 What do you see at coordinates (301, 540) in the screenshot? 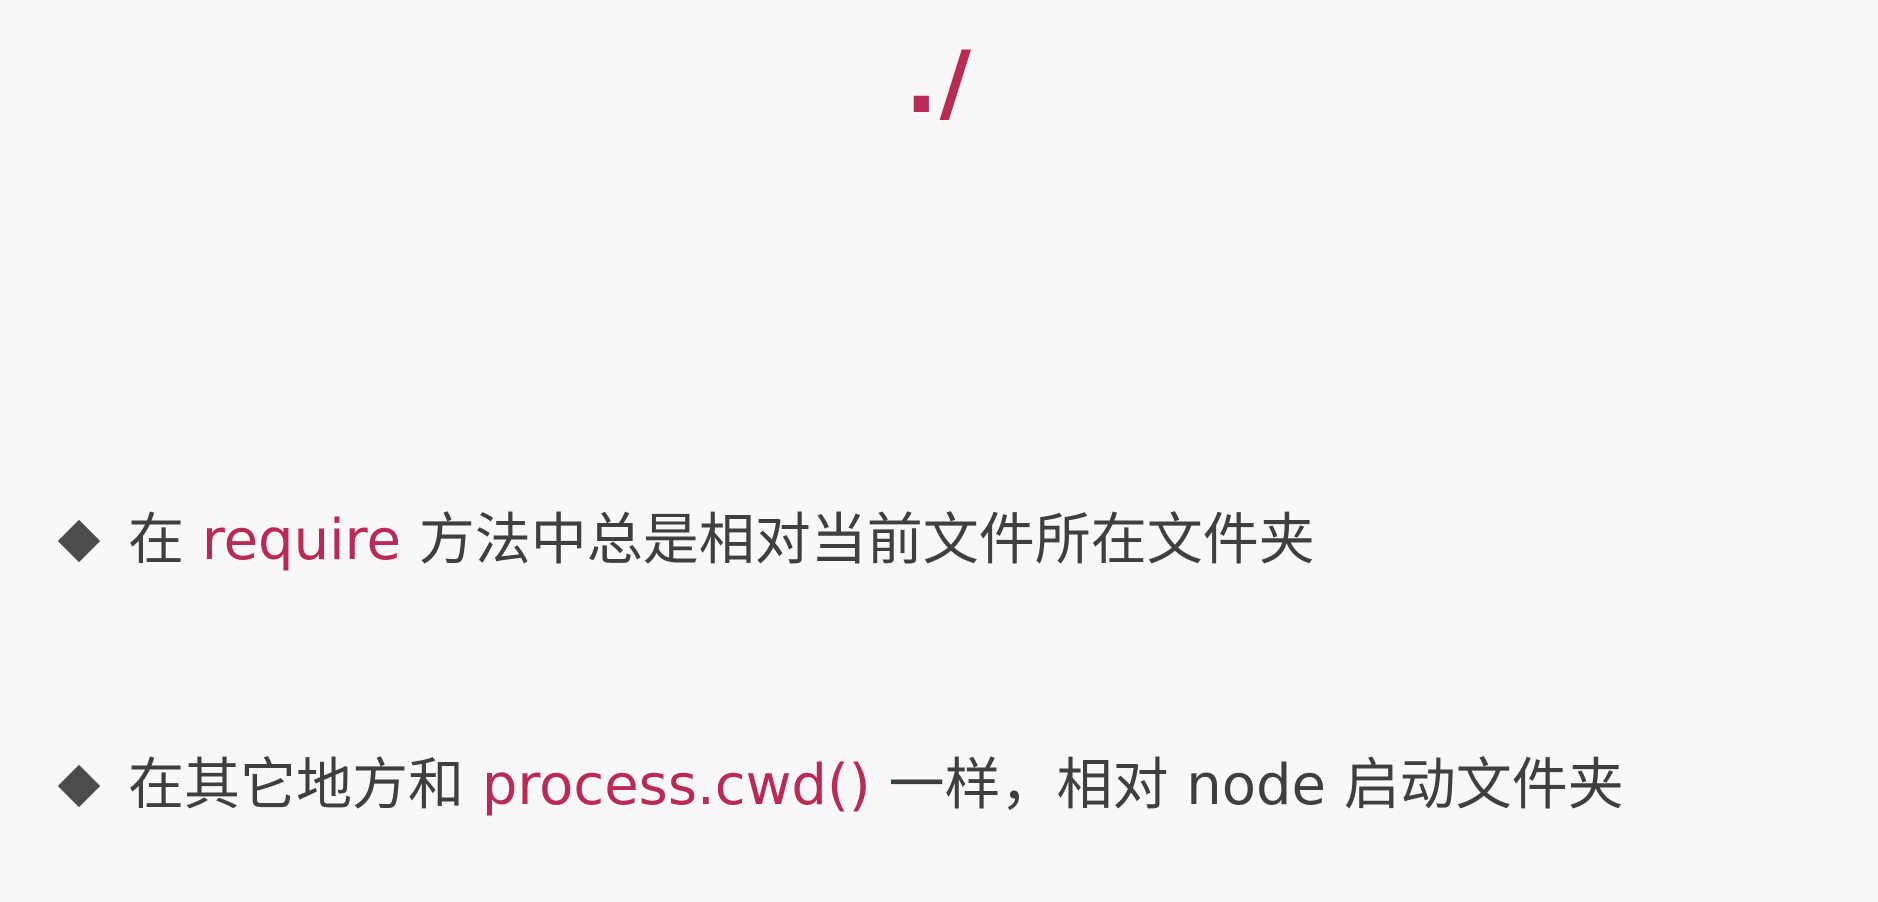
I see `bullet-1-keyword: require` at bounding box center [301, 540].